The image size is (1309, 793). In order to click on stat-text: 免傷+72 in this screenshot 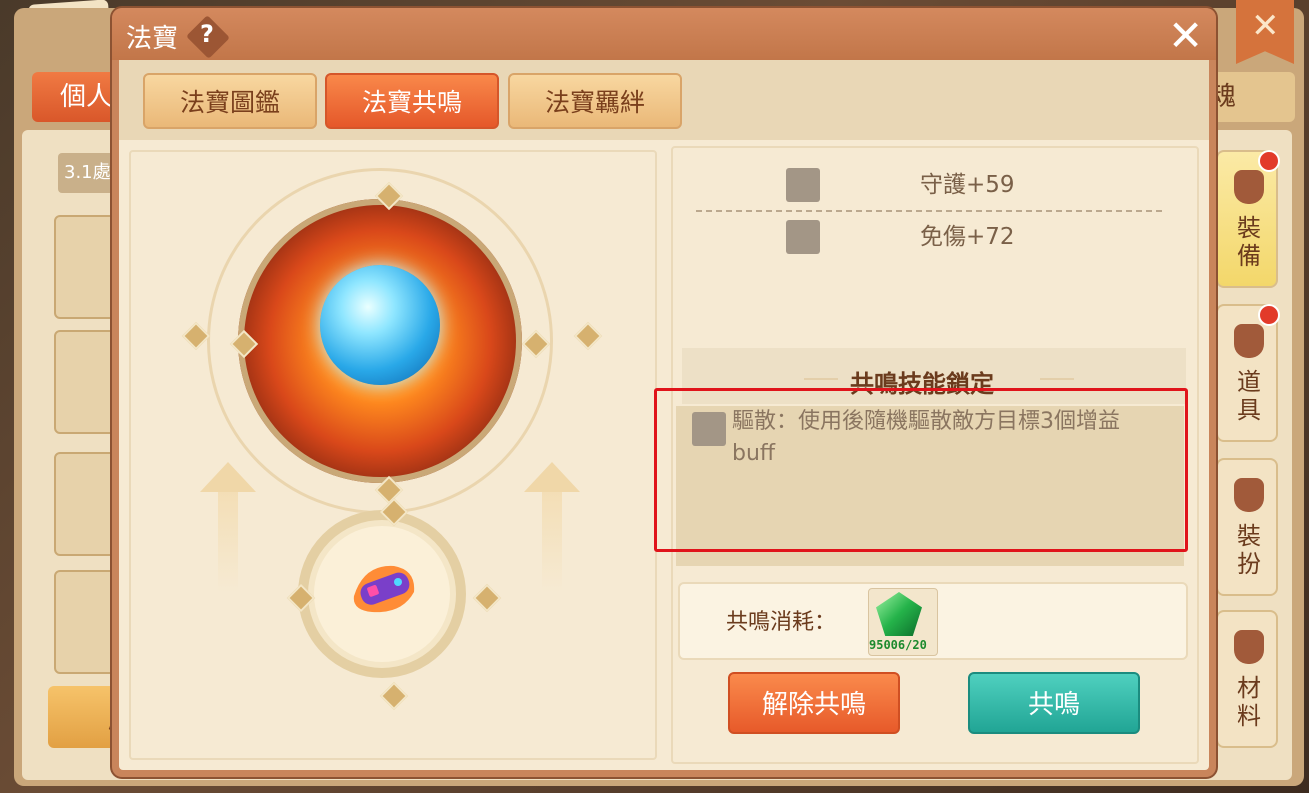, I will do `click(967, 237)`.